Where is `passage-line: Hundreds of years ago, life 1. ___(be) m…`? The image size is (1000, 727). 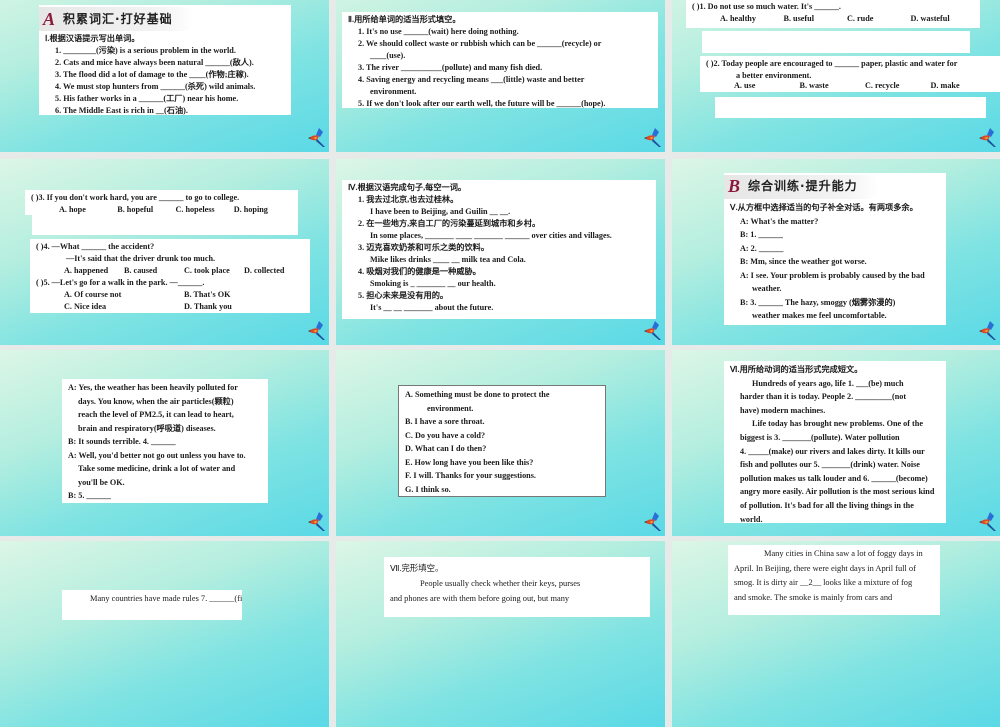 passage-line: Hundreds of years ago, life 1. ___(be) m… is located at coordinates (828, 383).